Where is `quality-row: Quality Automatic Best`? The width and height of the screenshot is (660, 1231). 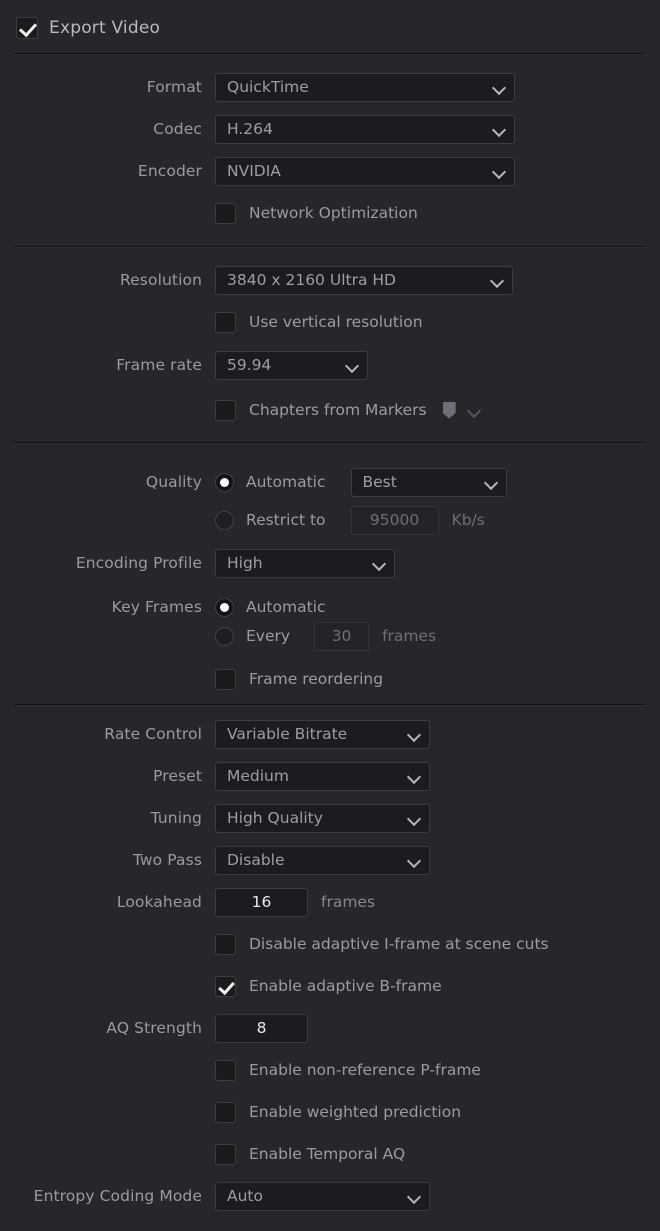
quality-row: Quality Automatic Best is located at coordinates (330, 482).